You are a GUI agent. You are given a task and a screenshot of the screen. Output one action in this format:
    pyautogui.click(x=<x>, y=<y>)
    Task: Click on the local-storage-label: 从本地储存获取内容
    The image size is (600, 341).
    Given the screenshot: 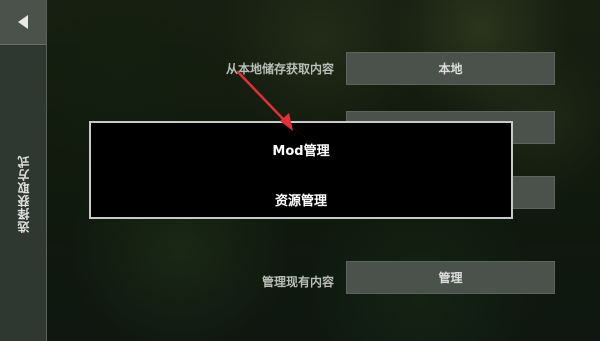 What is the action you would take?
    pyautogui.click(x=279, y=69)
    